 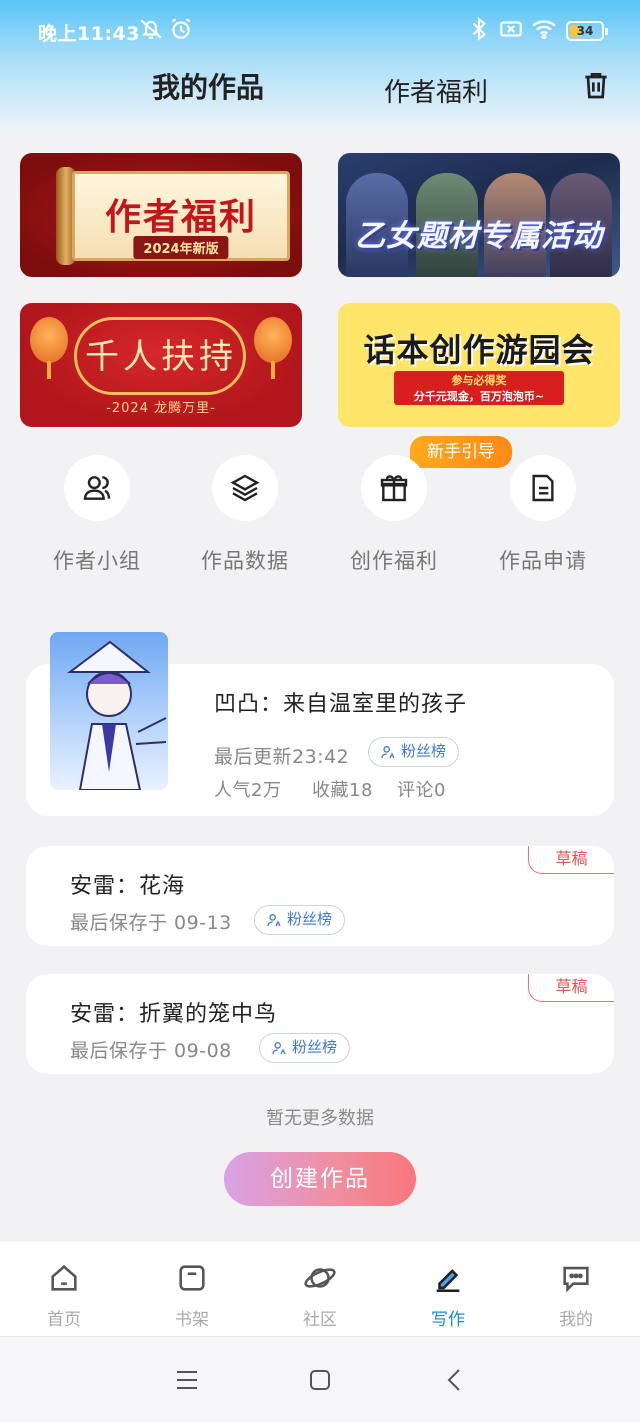 What do you see at coordinates (320, 30) in the screenshot?
I see `status-bar: 晚上11:43 34` at bounding box center [320, 30].